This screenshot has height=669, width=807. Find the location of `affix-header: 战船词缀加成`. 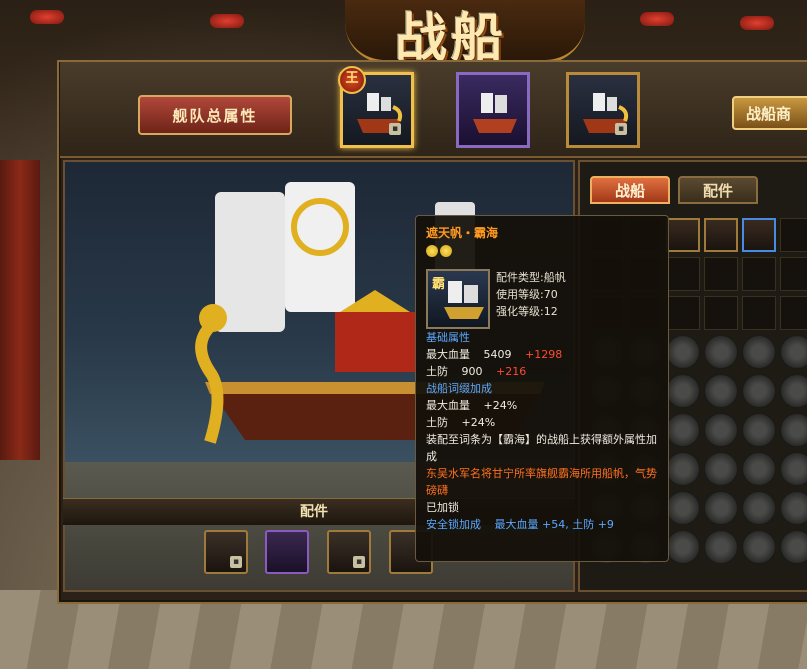

affix-header: 战船词缀加成 is located at coordinates (459, 388).